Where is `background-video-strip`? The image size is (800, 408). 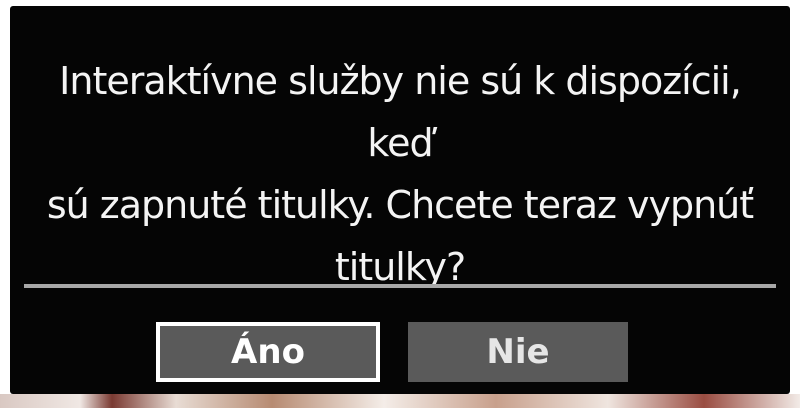
background-video-strip is located at coordinates (400, 401).